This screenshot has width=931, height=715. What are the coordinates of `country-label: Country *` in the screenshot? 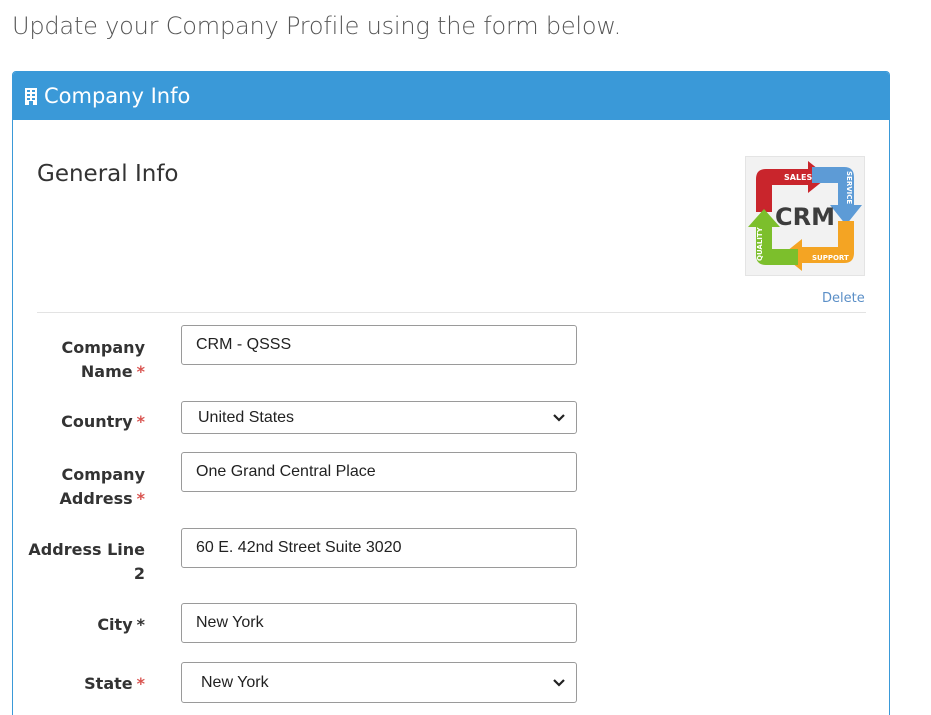 It's located at (85, 422).